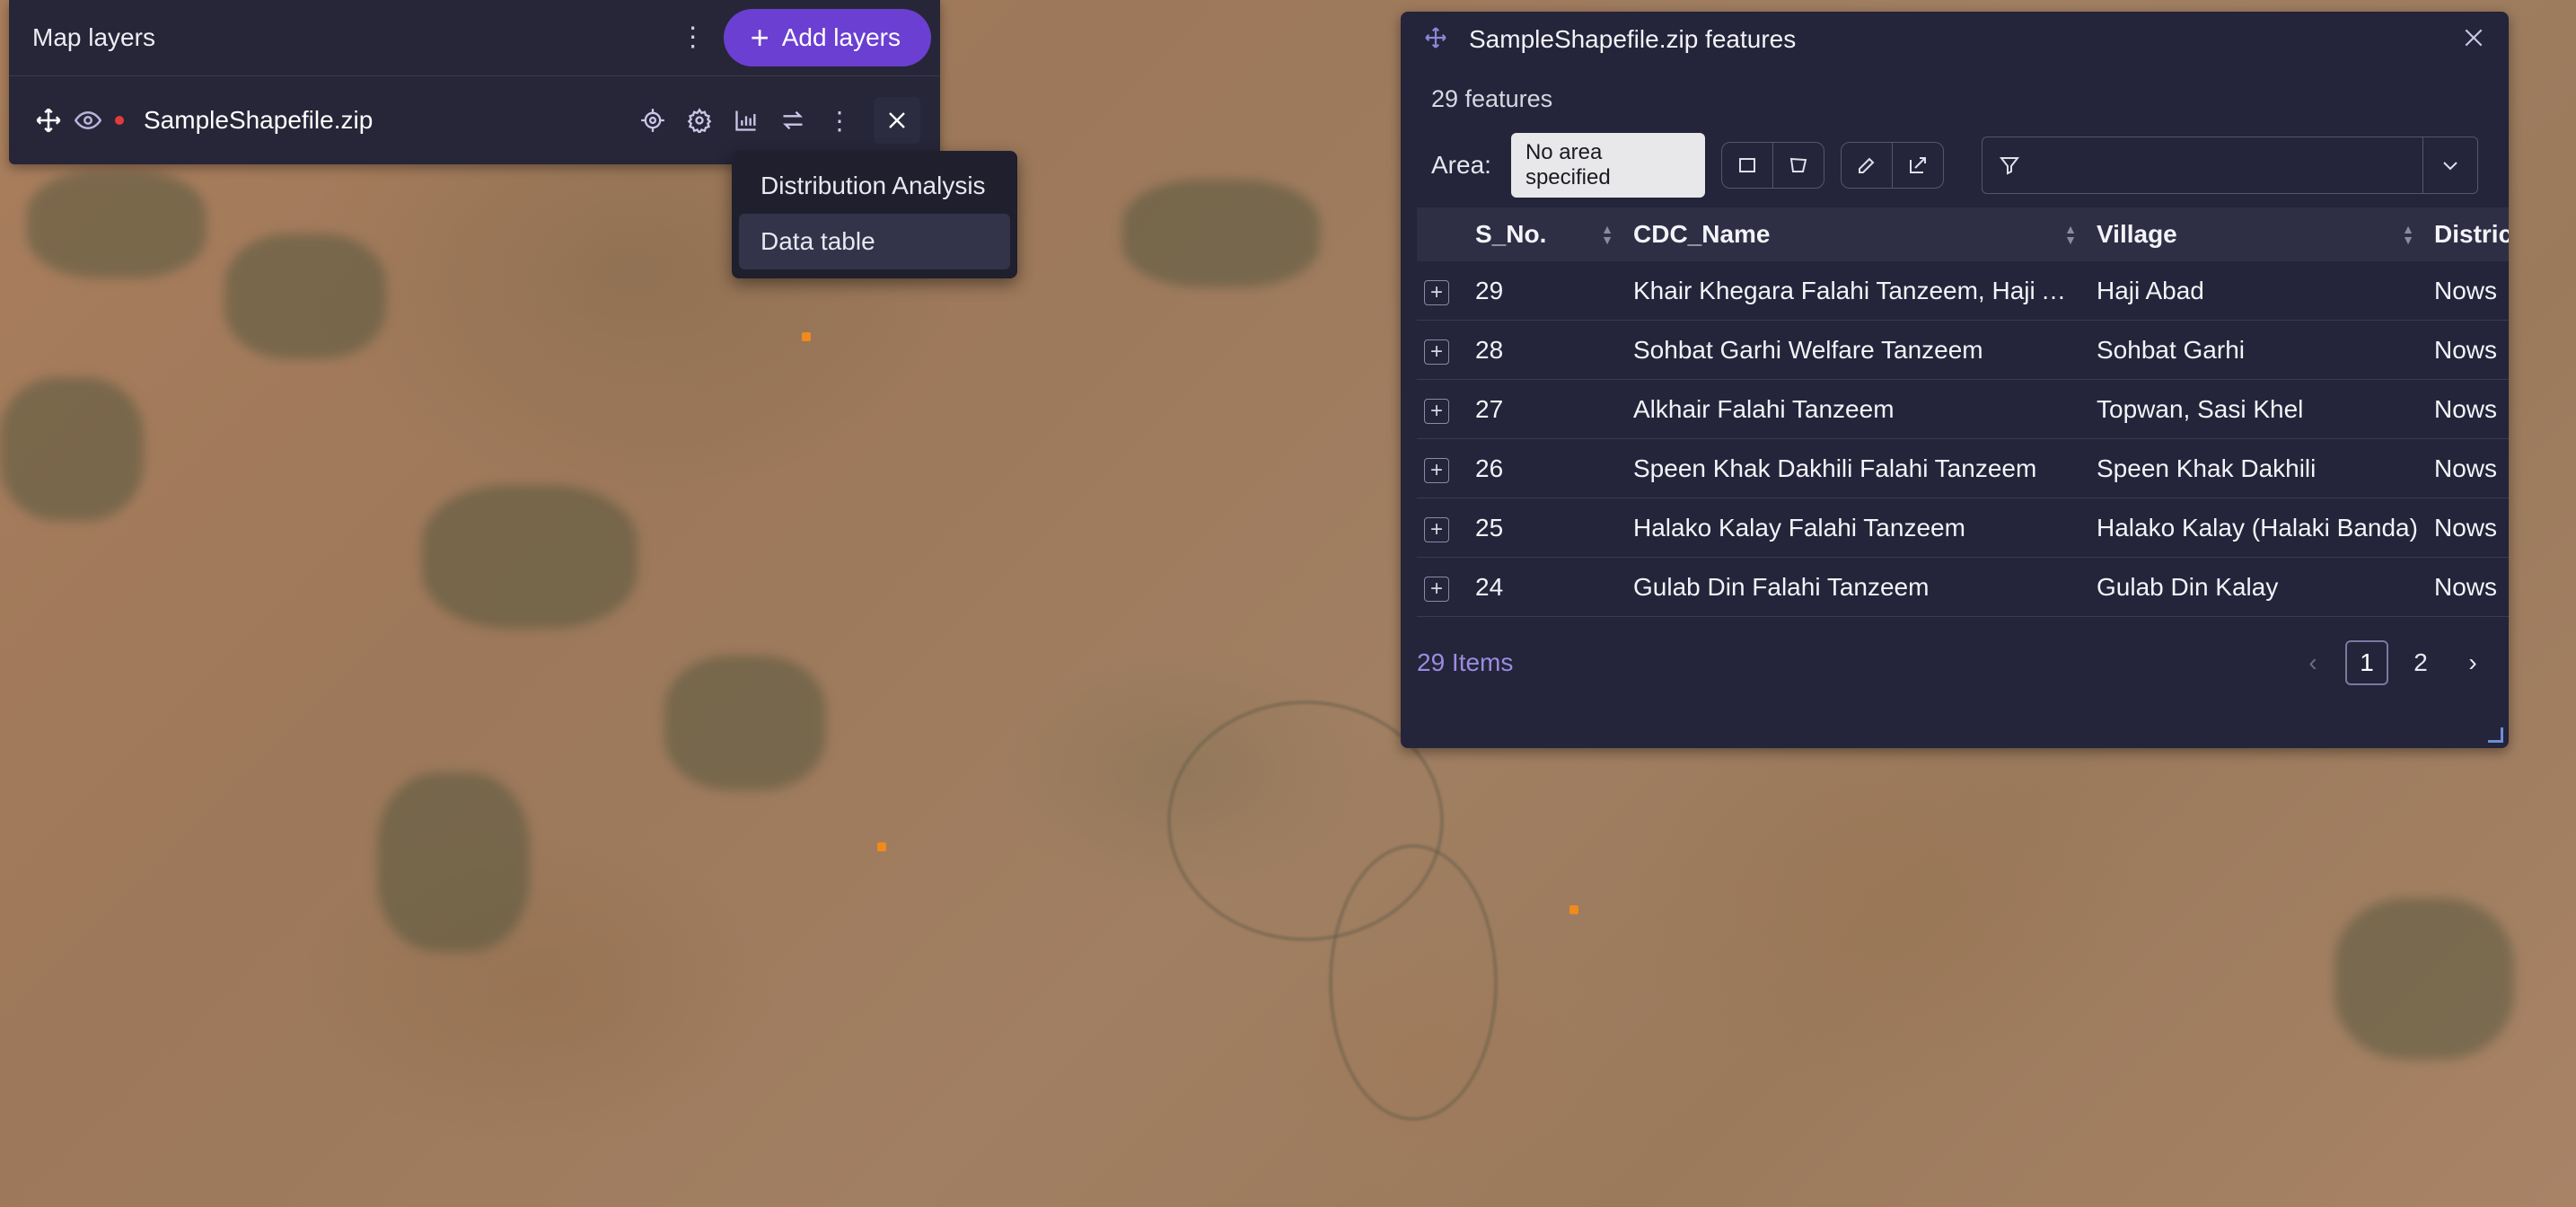 This screenshot has height=1207, width=2576. Describe the element at coordinates (1547, 528) in the screenshot. I see `cell-s-no: 25` at that location.